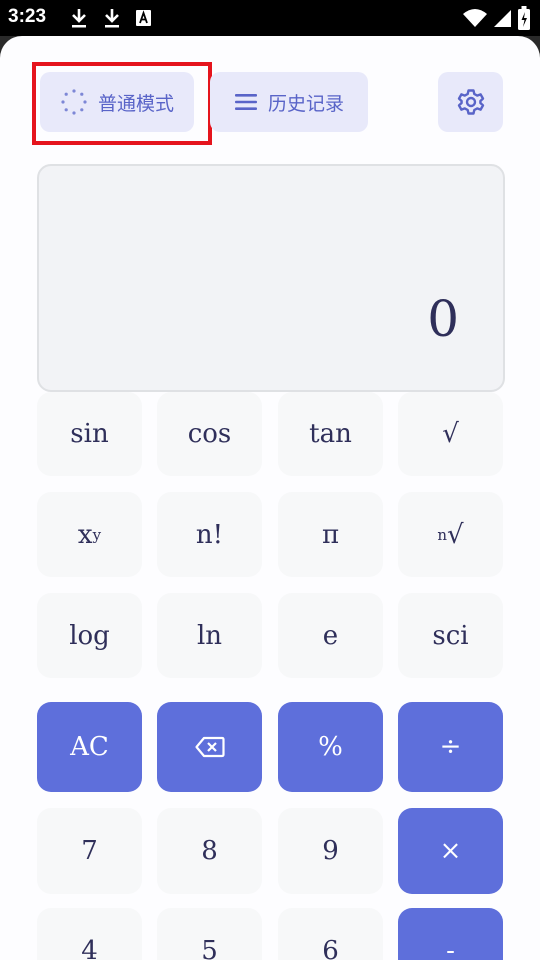  Describe the element at coordinates (330, 747) in the screenshot. I see `percent-key: %` at that location.